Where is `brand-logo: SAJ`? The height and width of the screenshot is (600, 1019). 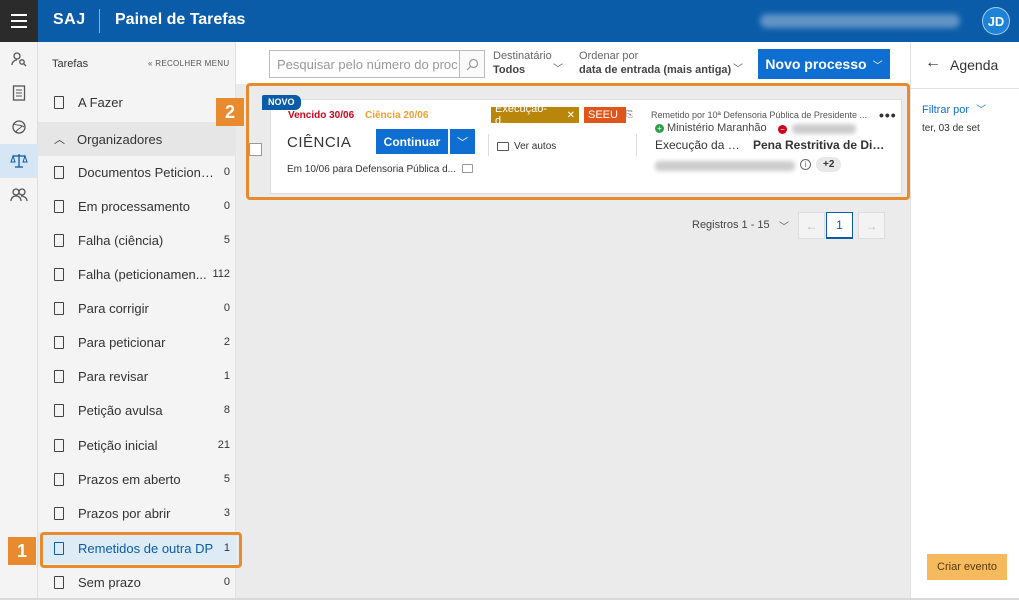 brand-logo: SAJ is located at coordinates (69, 19).